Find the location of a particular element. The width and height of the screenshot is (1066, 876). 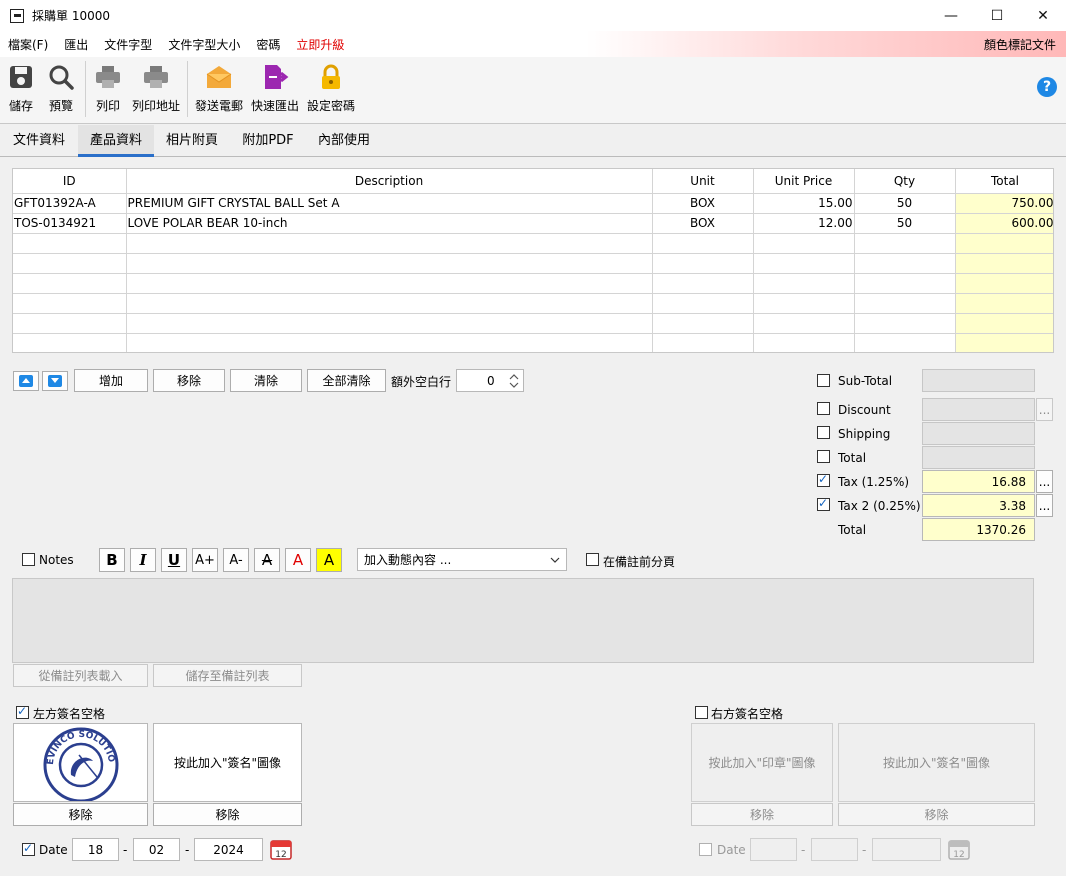

color-tag-document: 顏色標記文件 is located at coordinates (1020, 44).